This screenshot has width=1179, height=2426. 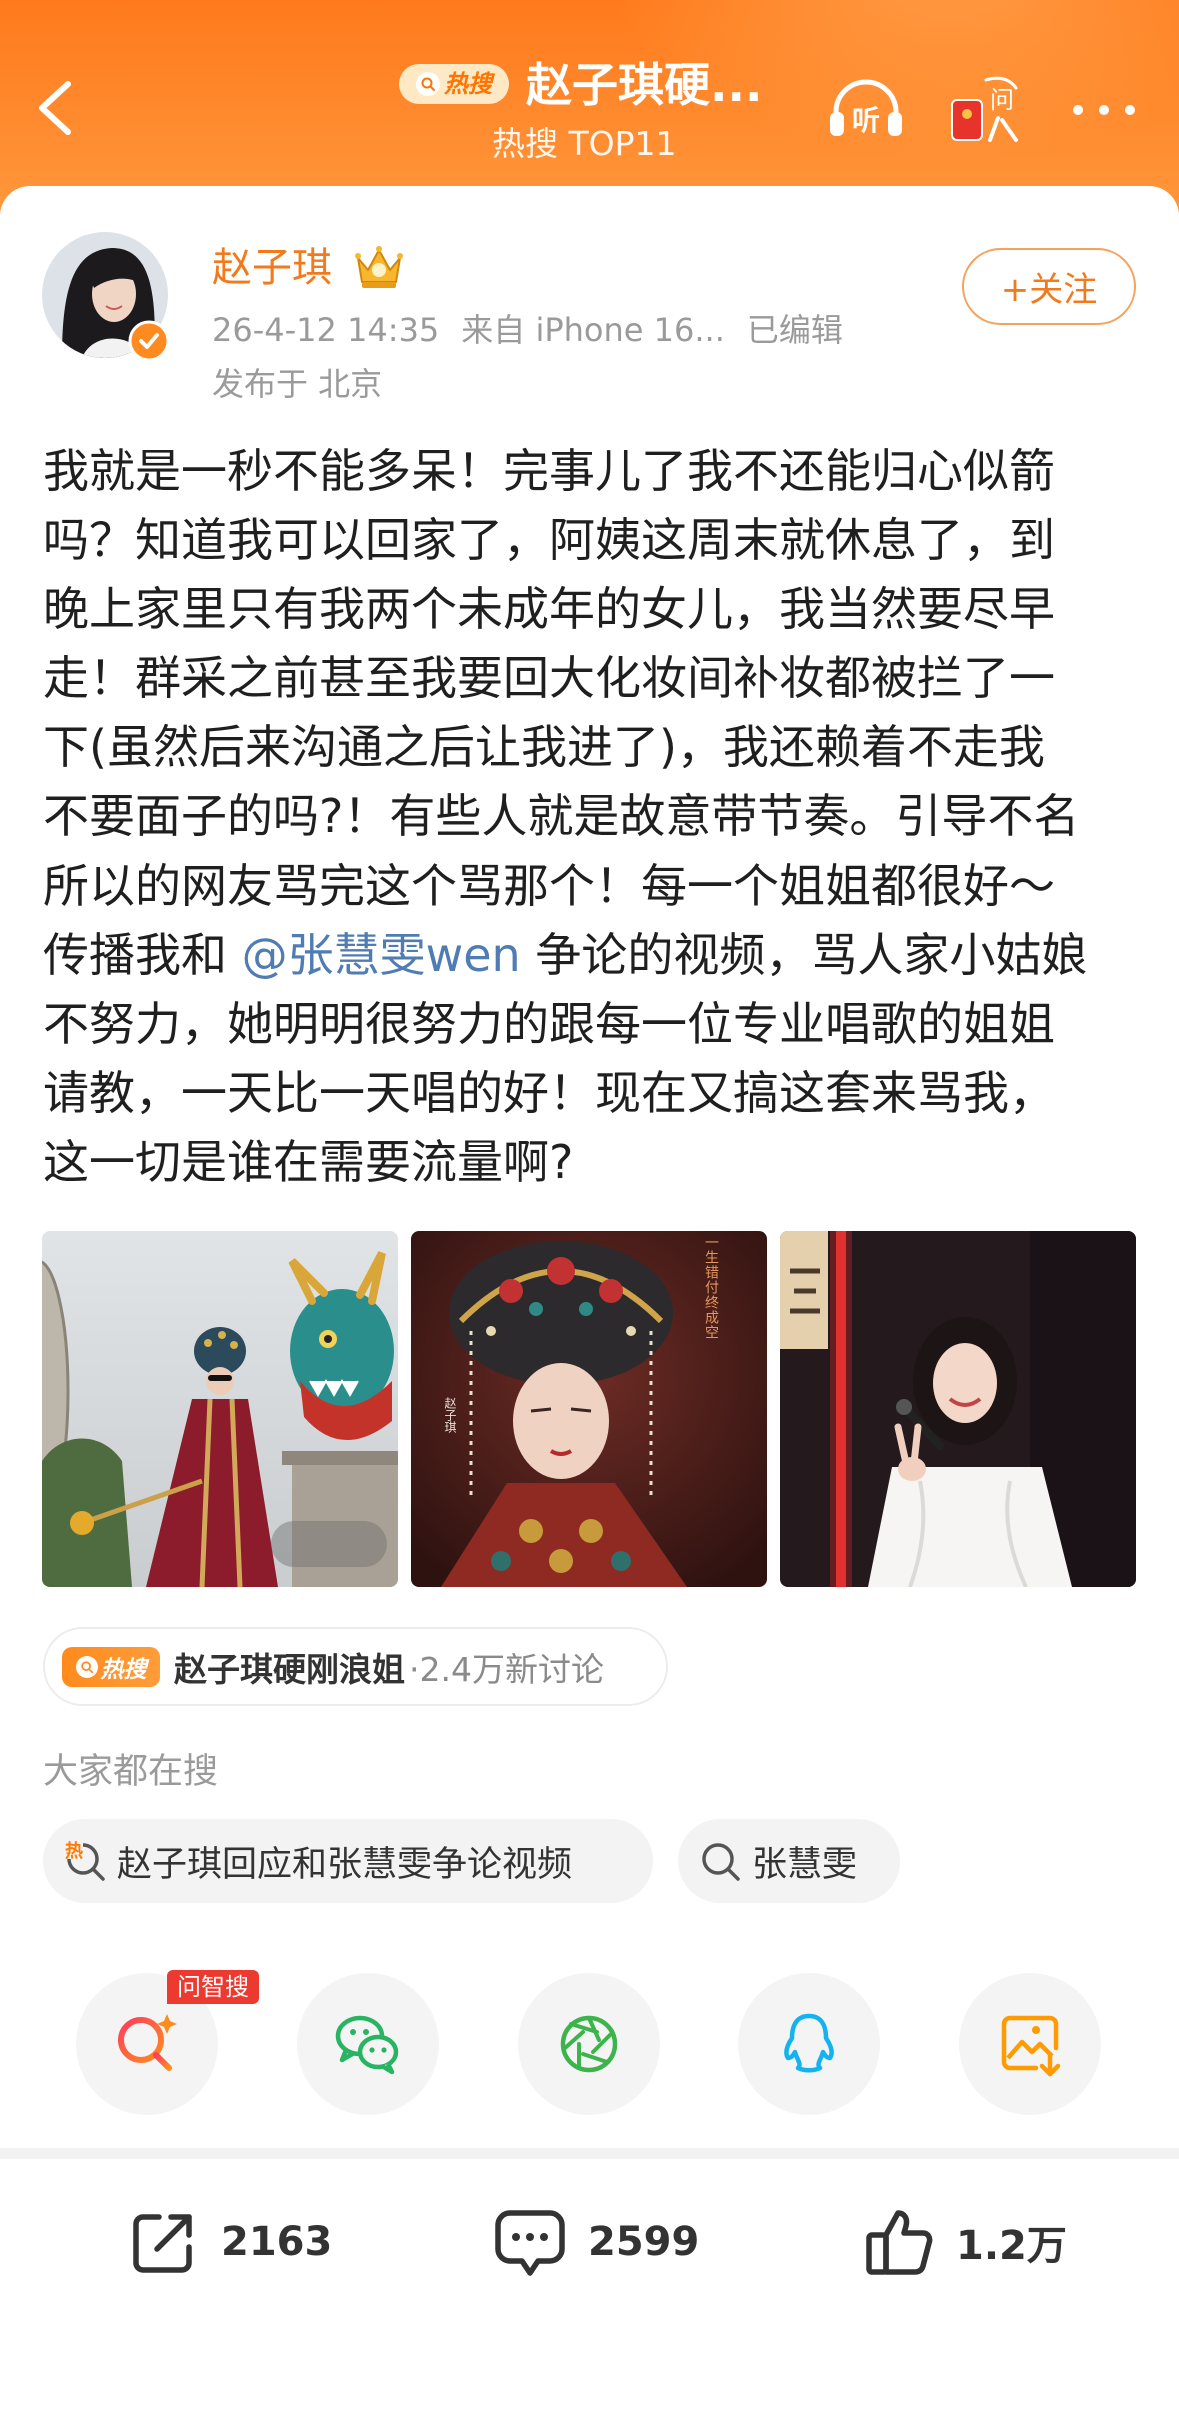 I want to click on post-text-segment: 争论的视频，骂人家小姑娘, so click(x=804, y=954).